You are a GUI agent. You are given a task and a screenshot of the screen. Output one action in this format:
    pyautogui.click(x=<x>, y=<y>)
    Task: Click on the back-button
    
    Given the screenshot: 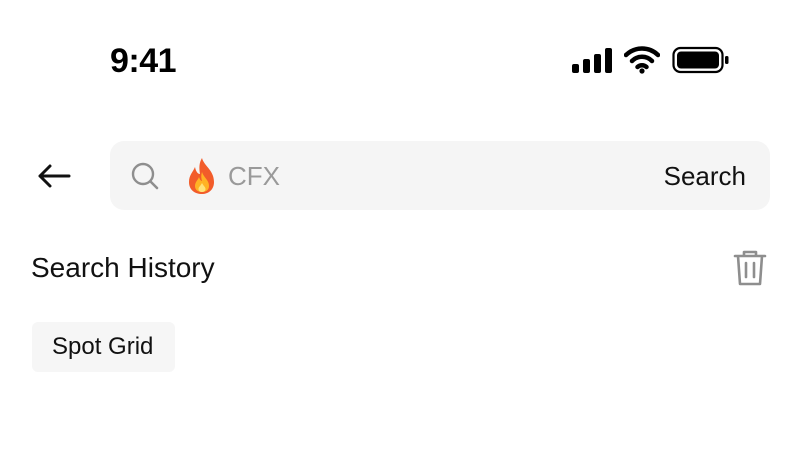 What is the action you would take?
    pyautogui.click(x=54, y=176)
    